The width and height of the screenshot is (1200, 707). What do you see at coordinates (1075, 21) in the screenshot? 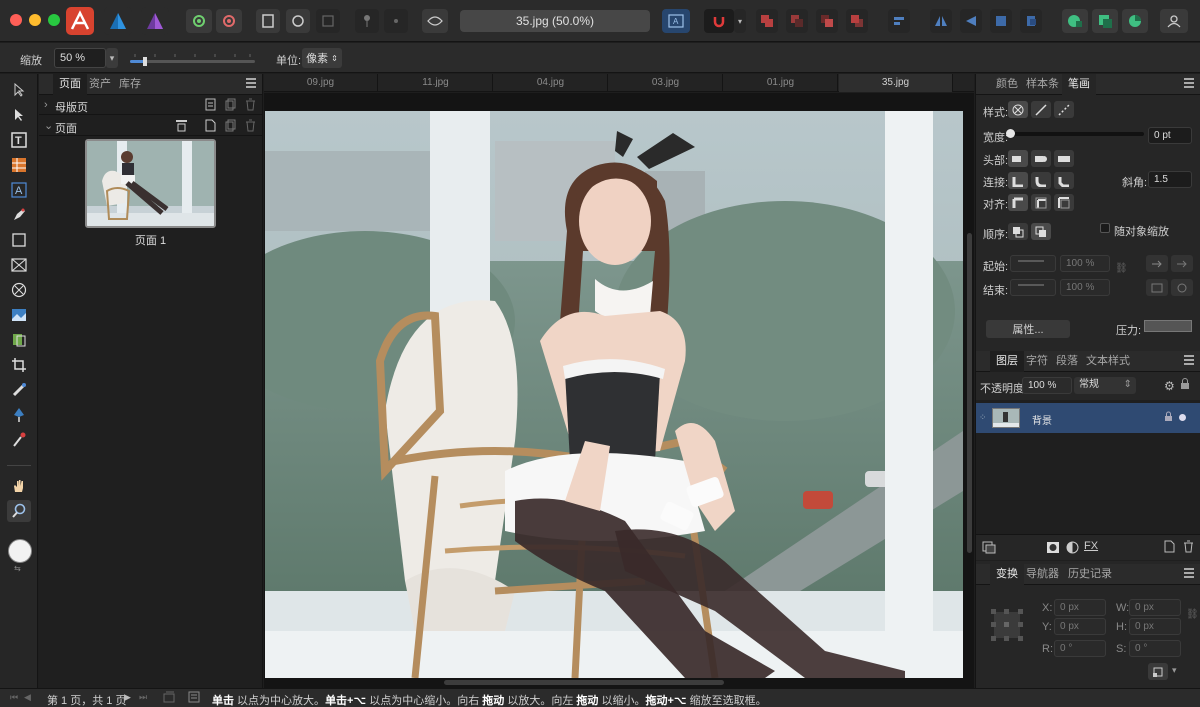
I see `character-icon` at bounding box center [1075, 21].